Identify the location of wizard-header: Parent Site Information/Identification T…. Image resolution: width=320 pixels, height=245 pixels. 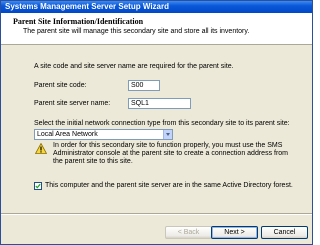
(156, 29).